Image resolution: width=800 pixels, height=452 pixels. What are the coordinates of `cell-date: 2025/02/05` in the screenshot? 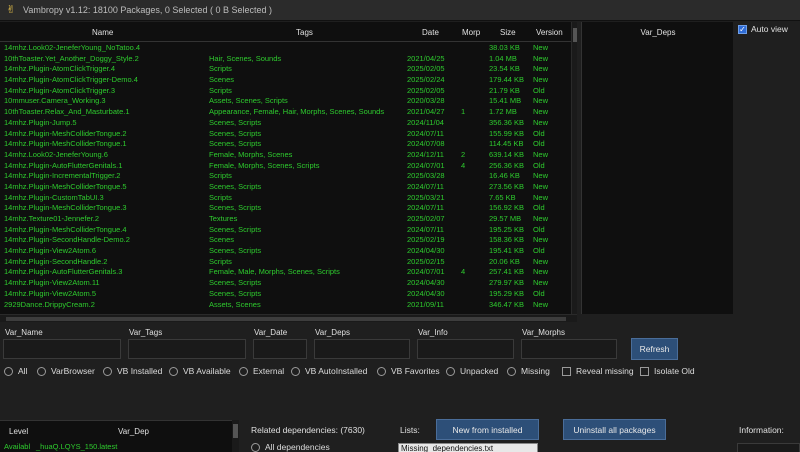 It's located at (426, 69).